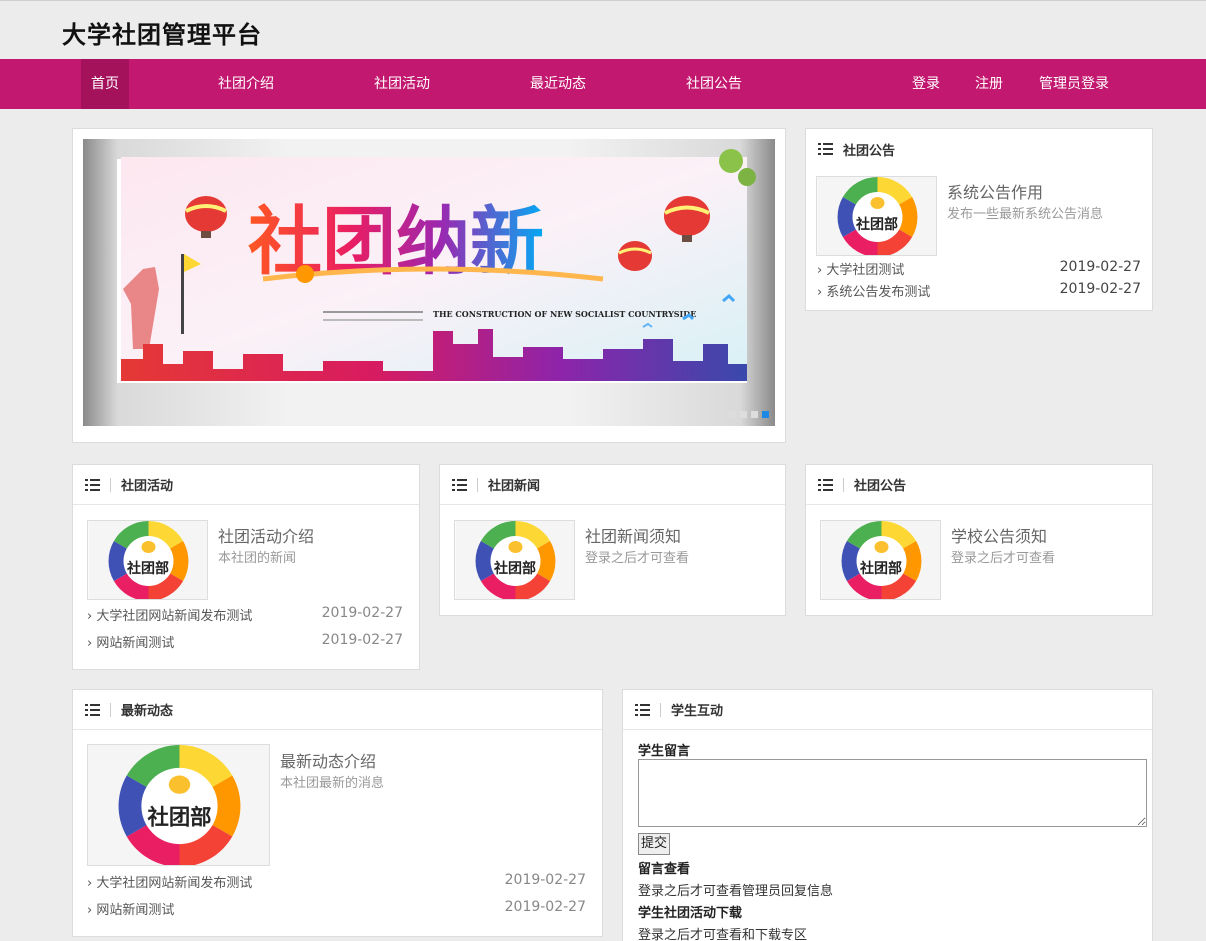 This screenshot has height=941, width=1206. I want to click on activity-item-label: 网站新闻测试, so click(135, 643).